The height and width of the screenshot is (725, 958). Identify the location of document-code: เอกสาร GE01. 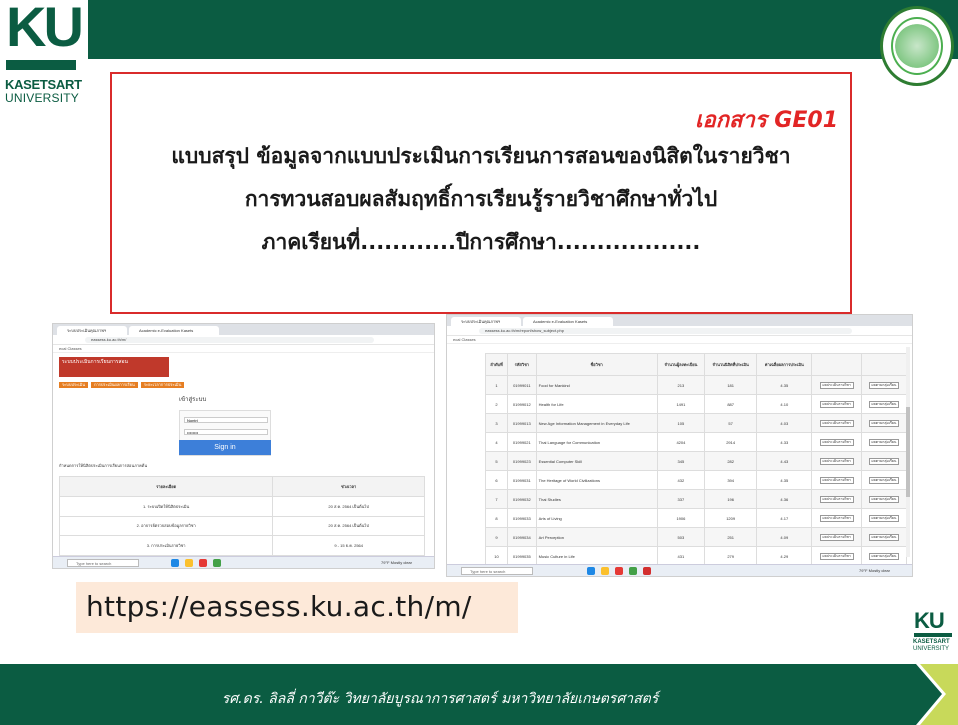
(766, 120).